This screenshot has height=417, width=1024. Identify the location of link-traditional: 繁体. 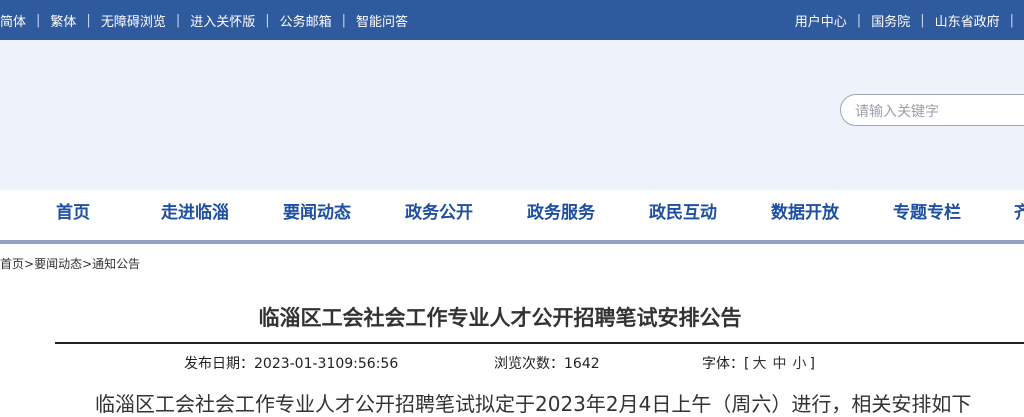
(63, 20).